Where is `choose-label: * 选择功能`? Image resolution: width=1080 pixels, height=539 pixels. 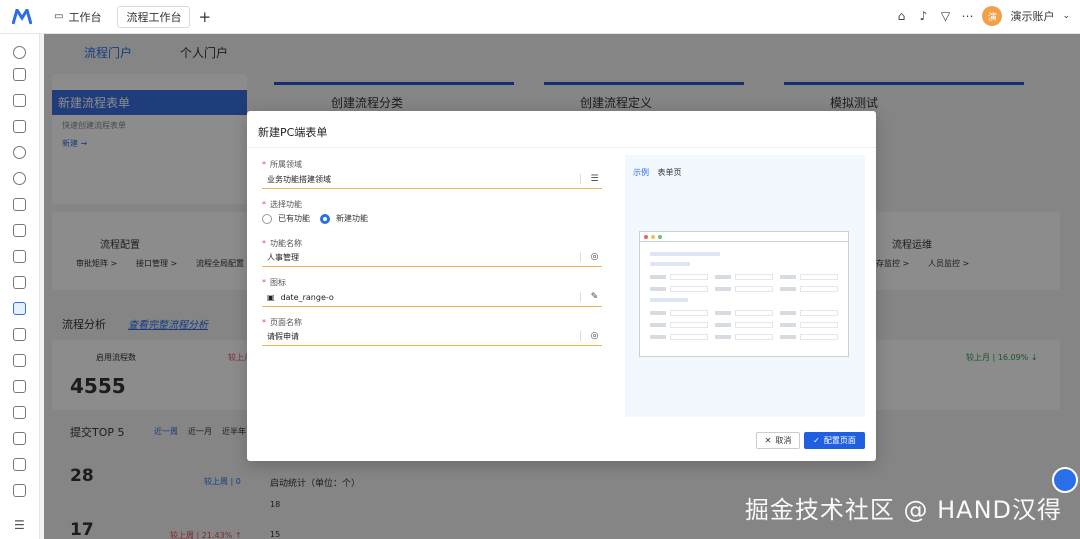
choose-label: * 选择功能 is located at coordinates (282, 204).